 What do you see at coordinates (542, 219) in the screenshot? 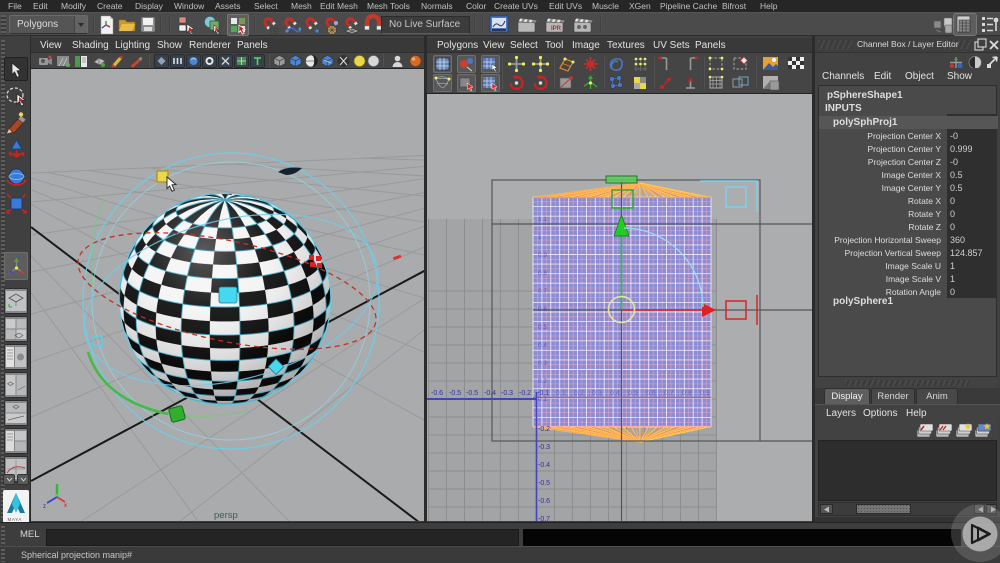
I see `svg-text: 1.1` at bounding box center [542, 219].